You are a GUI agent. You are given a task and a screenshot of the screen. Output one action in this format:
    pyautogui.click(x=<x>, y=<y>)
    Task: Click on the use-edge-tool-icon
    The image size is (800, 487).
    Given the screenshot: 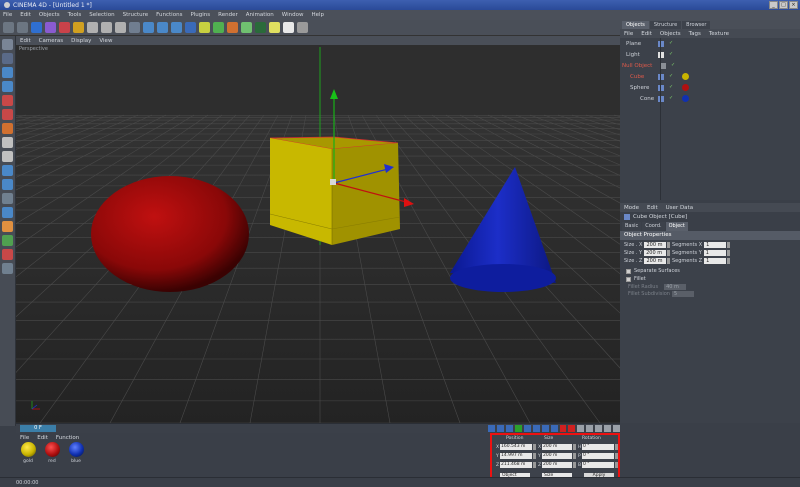 What is the action you would take?
    pyautogui.click(x=7, y=114)
    